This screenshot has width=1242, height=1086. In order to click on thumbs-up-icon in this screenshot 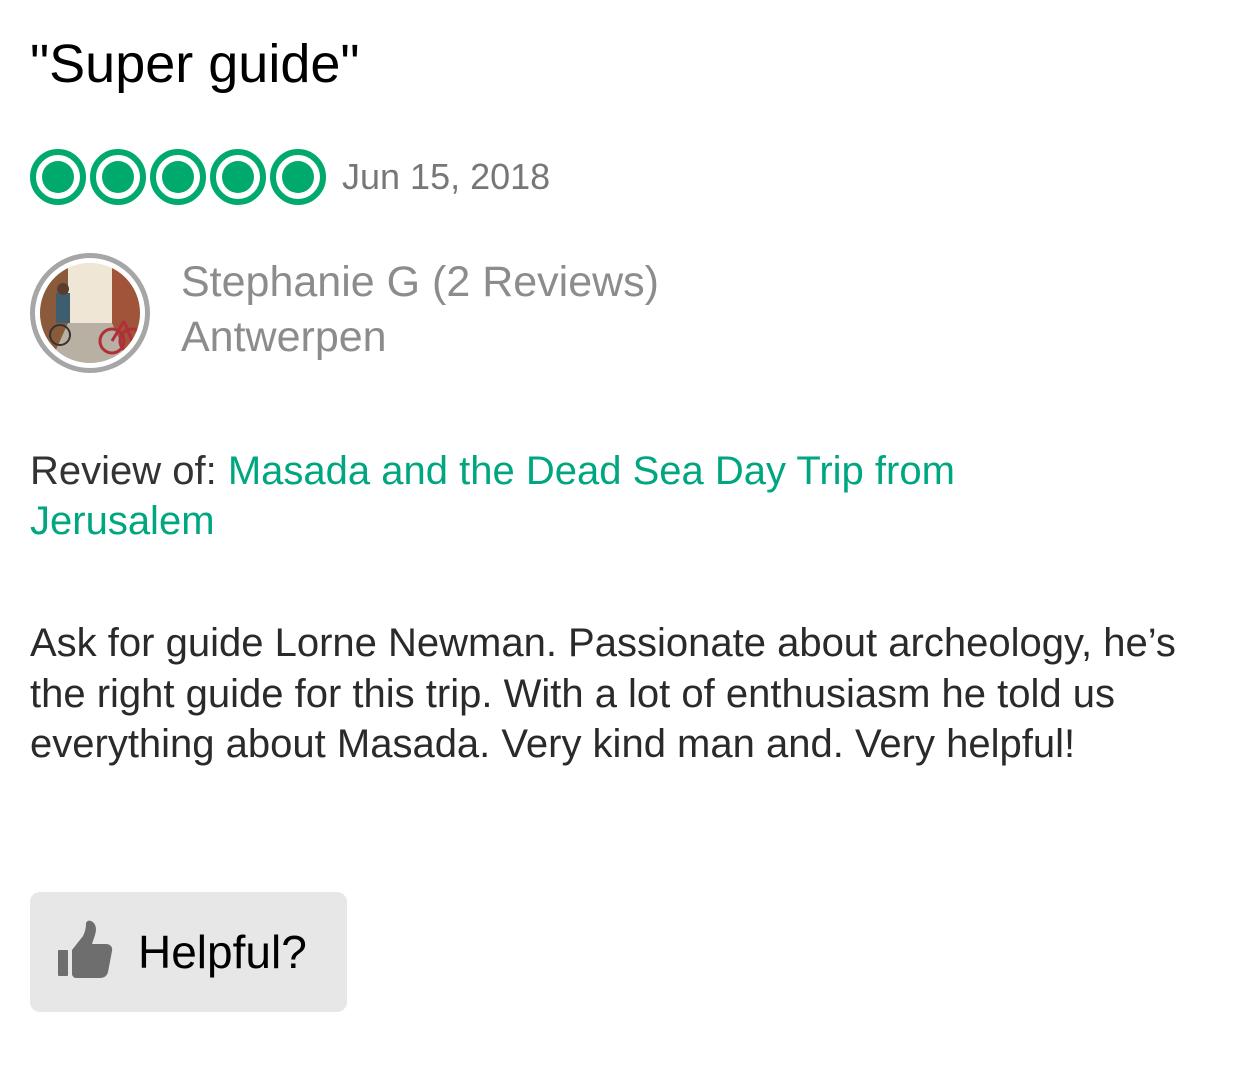, I will do `click(85, 952)`.